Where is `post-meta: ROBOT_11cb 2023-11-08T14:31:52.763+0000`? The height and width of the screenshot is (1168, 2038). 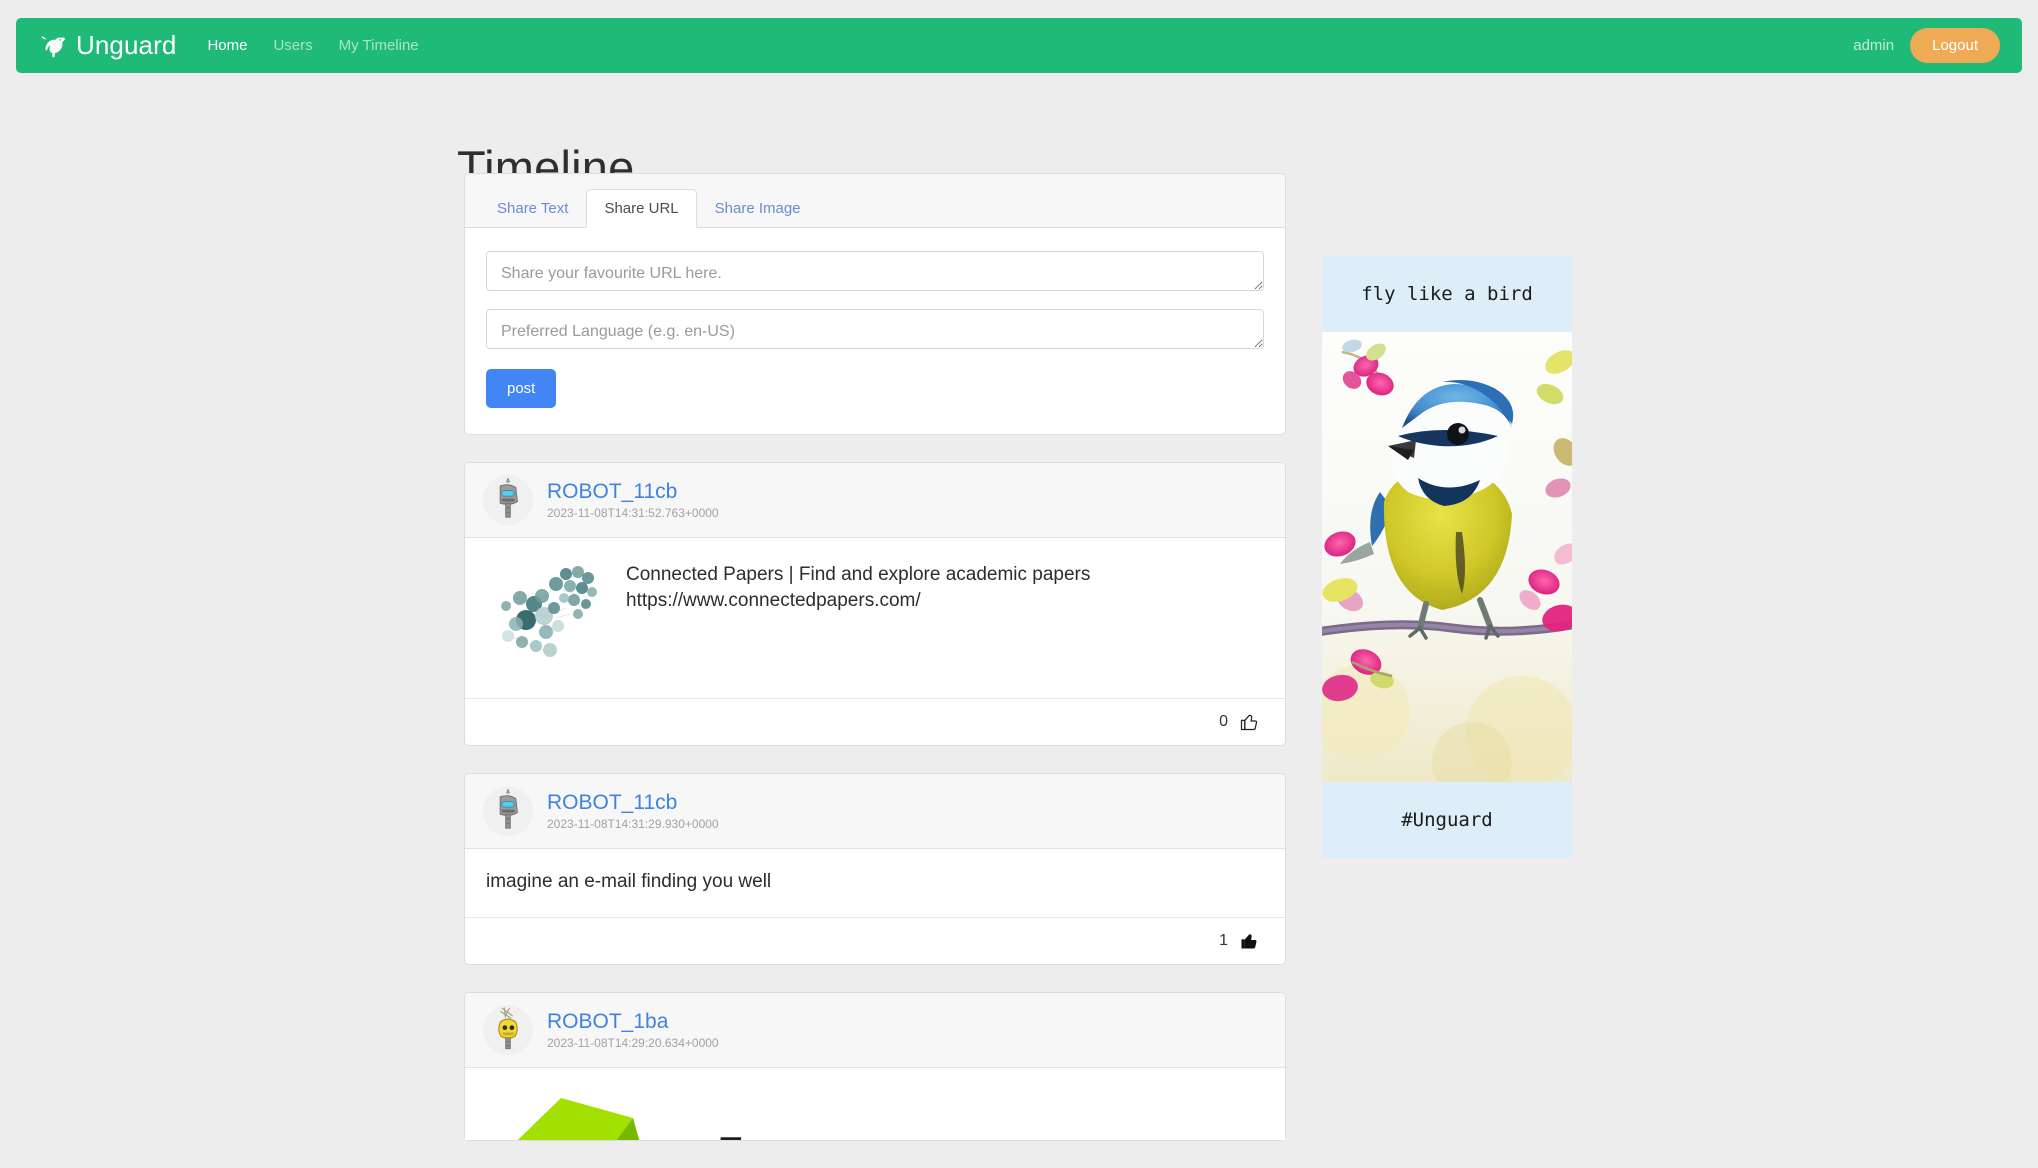
post-meta: ROBOT_11cb 2023-11-08T14:31:52.763+0000 is located at coordinates (633, 499).